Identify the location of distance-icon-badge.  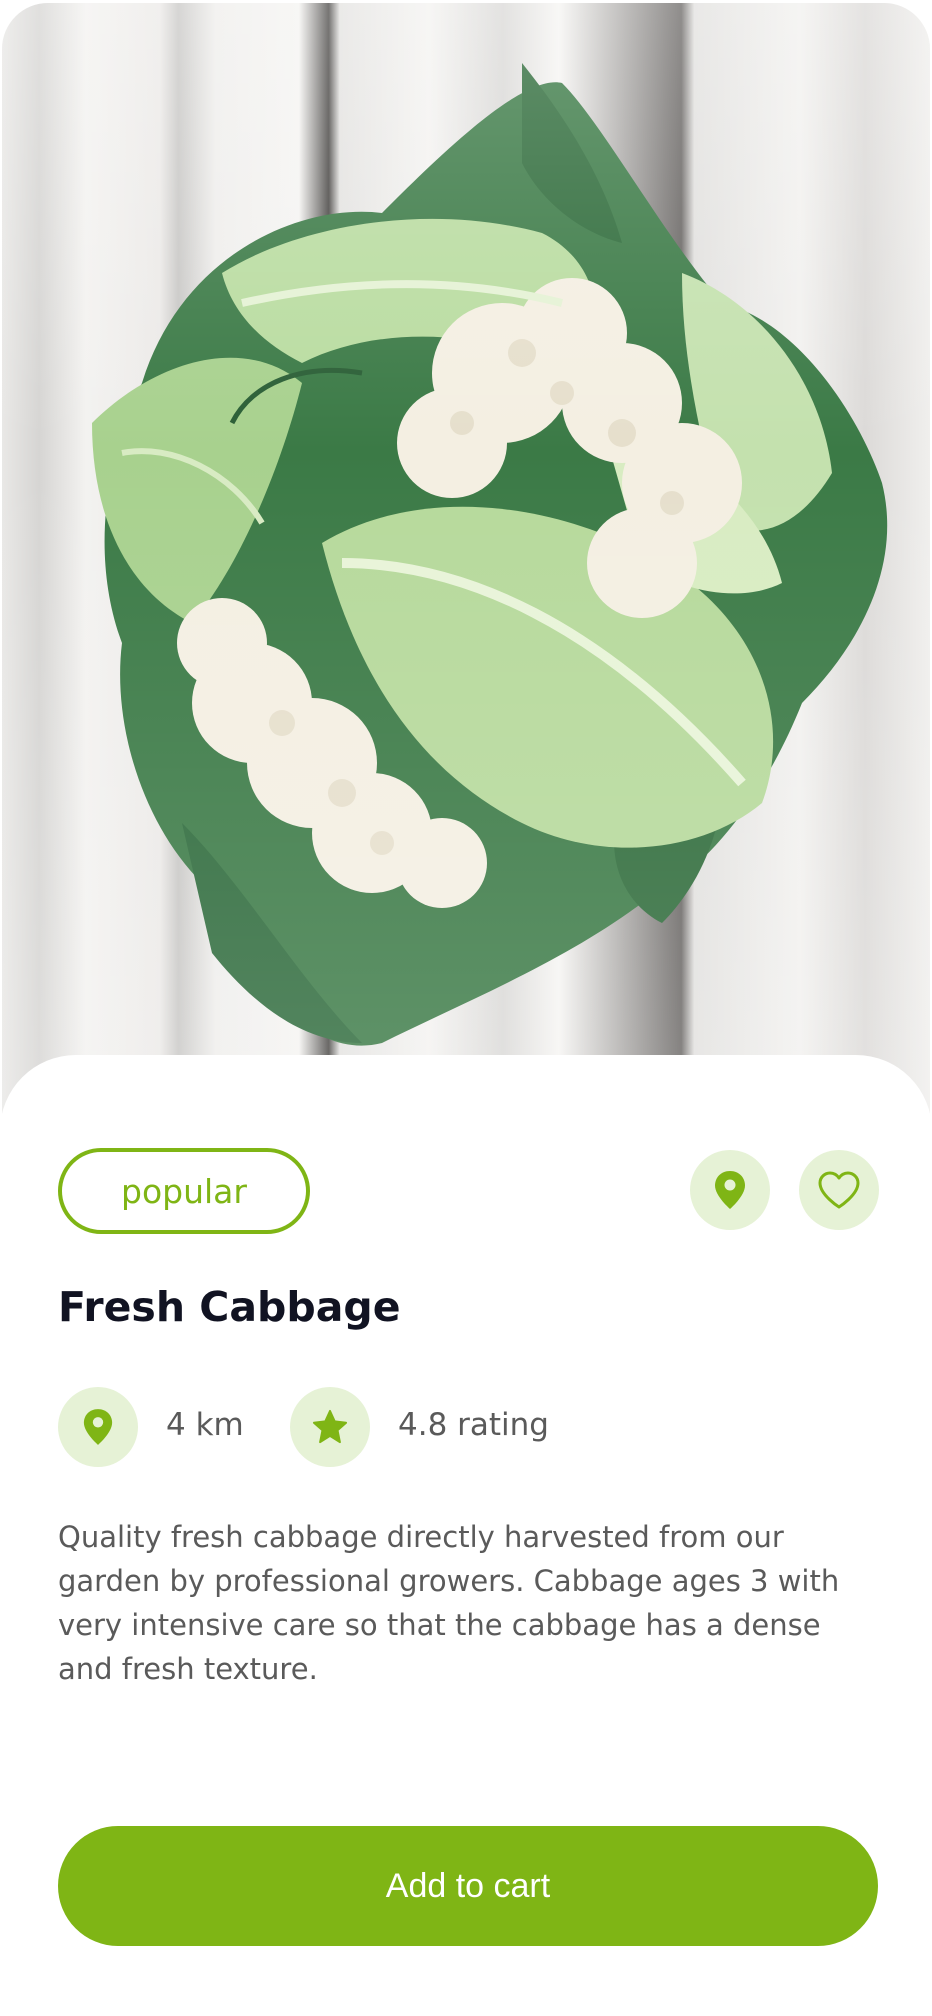
(98, 1427).